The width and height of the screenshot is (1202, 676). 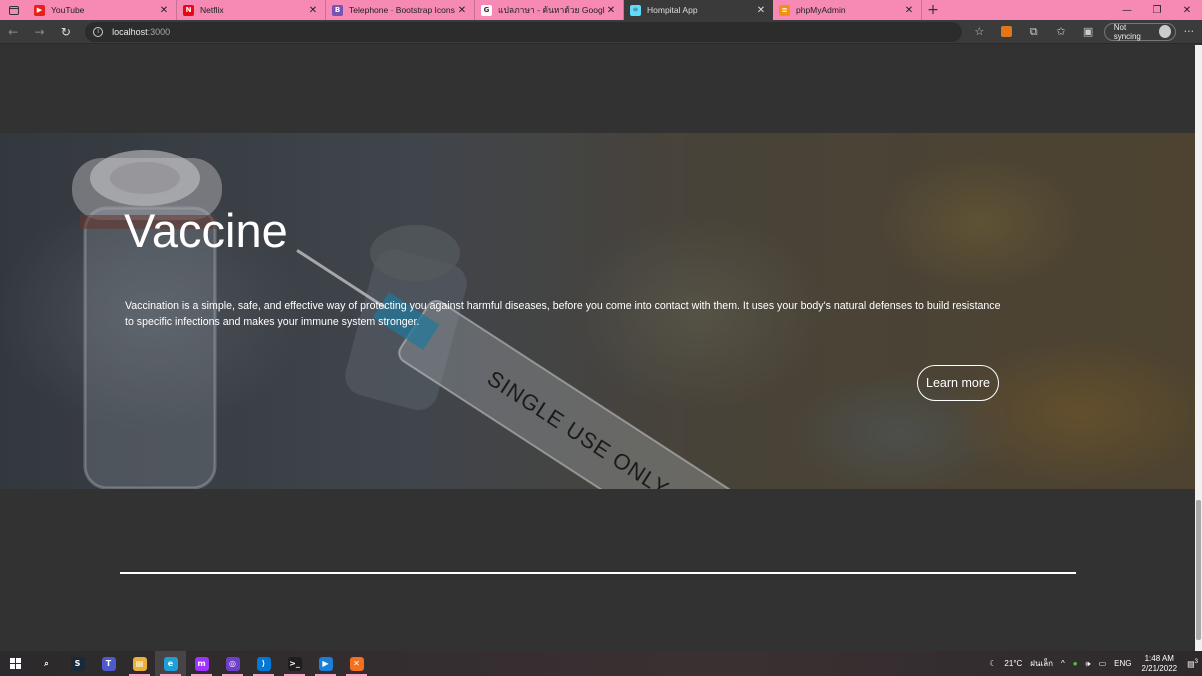 What do you see at coordinates (847, 10) in the screenshot?
I see `tab-phpmyadmin: ≡ phpMyAdmin ✕` at bounding box center [847, 10].